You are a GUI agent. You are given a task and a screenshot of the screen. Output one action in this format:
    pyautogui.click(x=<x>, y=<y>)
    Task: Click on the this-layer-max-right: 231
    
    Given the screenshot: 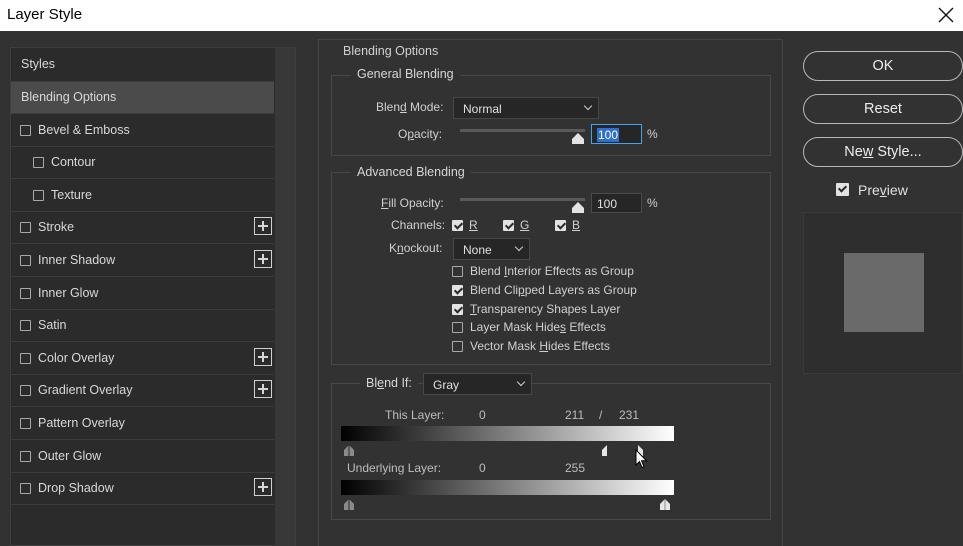 What is the action you would take?
    pyautogui.click(x=629, y=415)
    